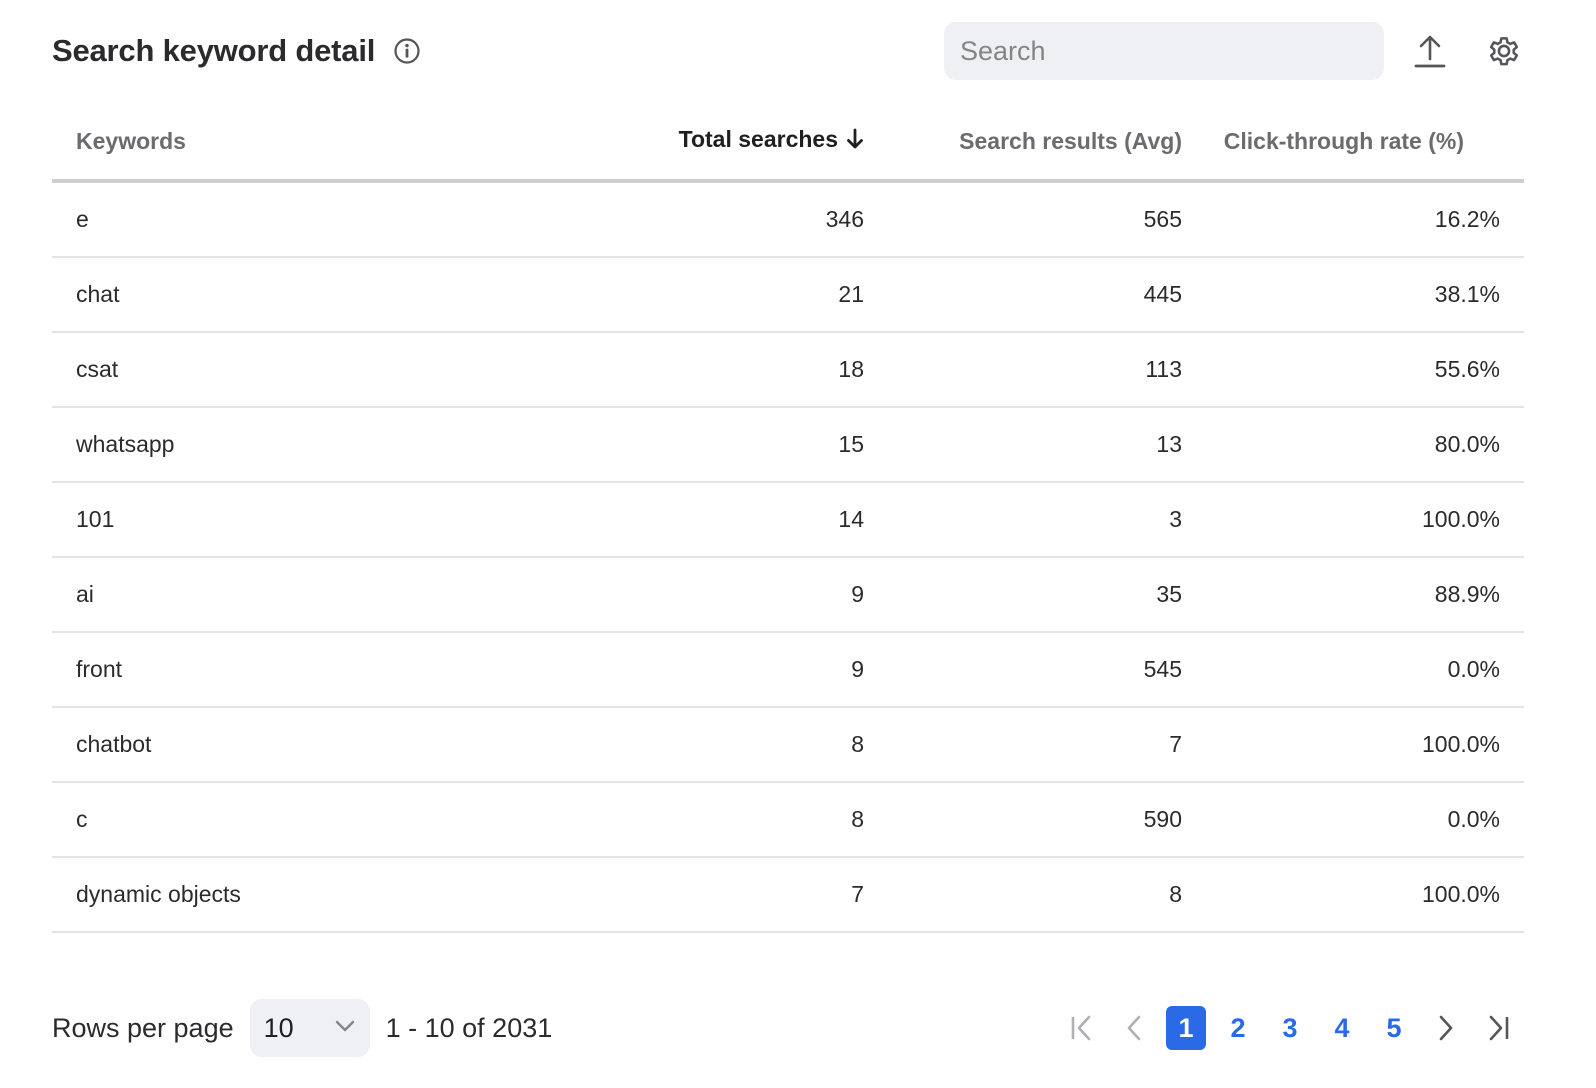  Describe the element at coordinates (1353, 219) in the screenshot. I see `ctr-cell: 16.2%` at that location.